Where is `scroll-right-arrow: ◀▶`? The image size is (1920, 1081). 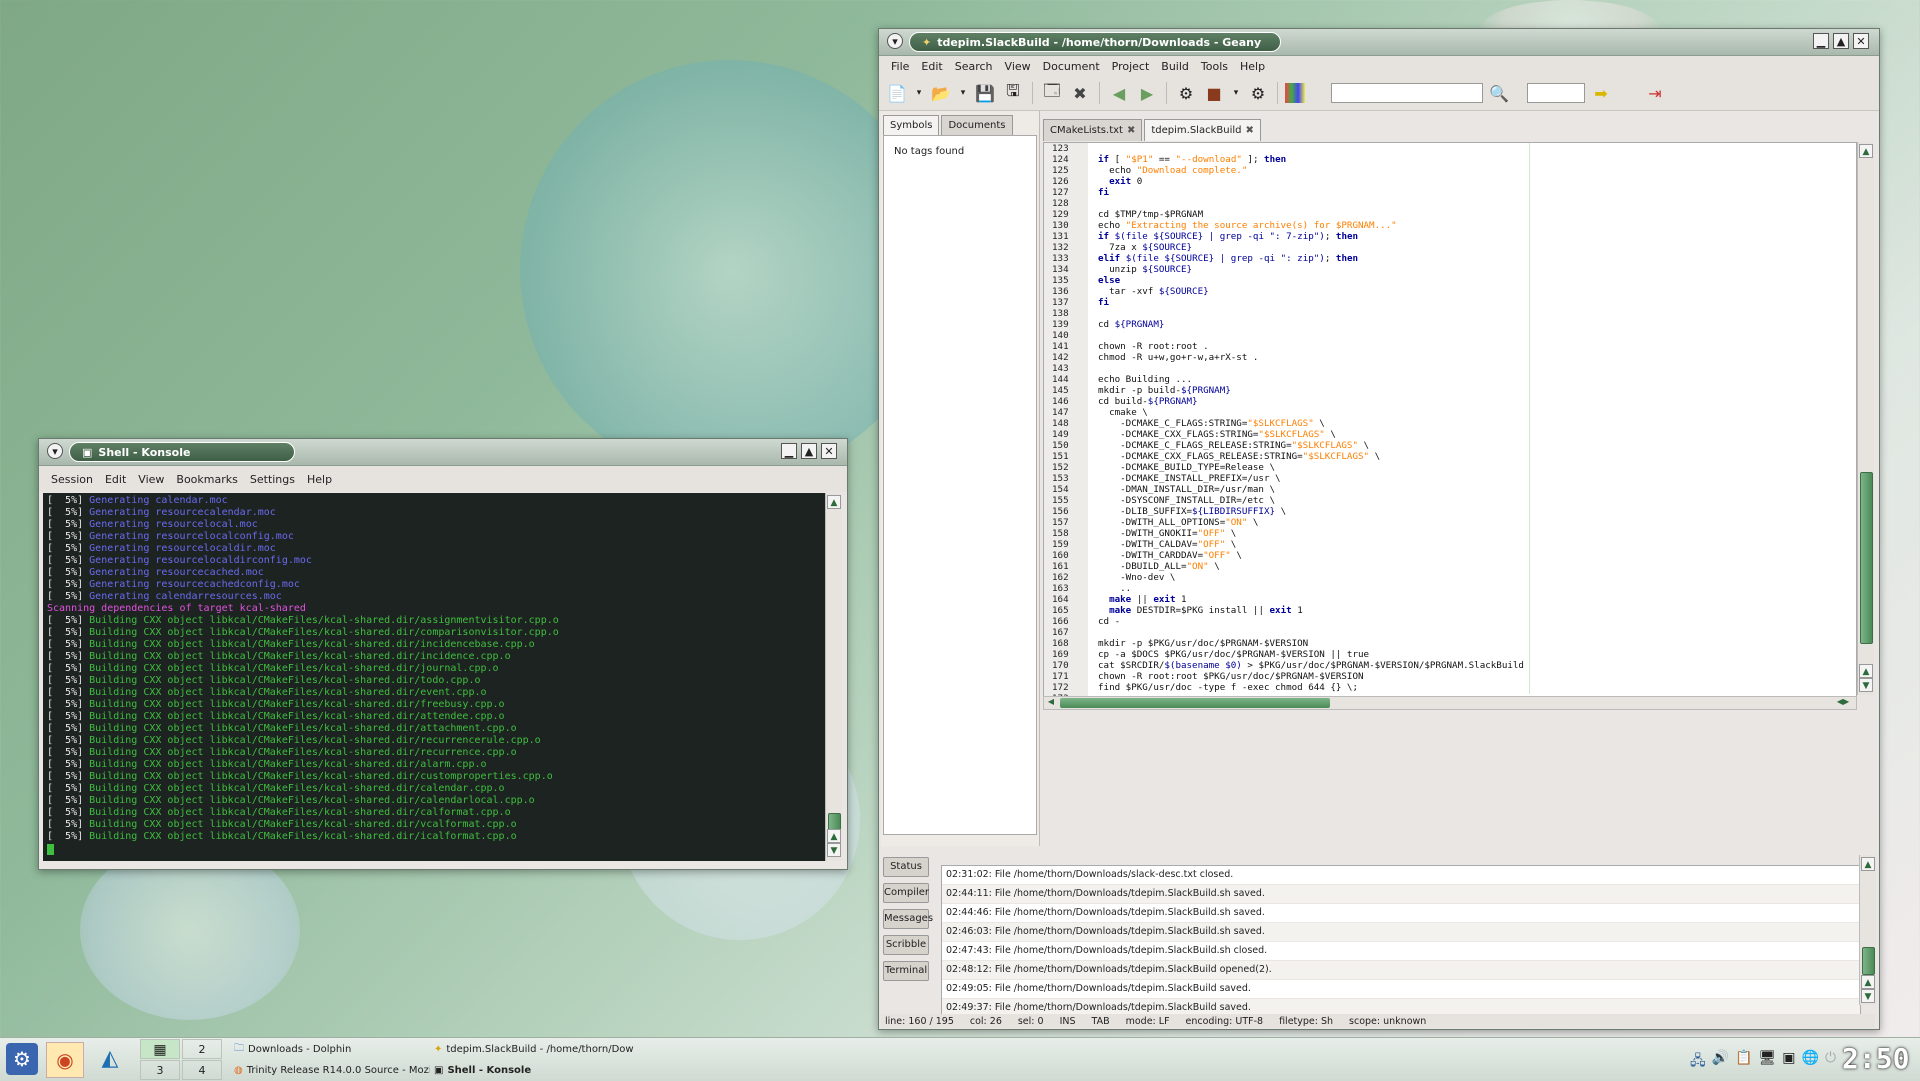
scroll-right-arrow: ◀▶ is located at coordinates (1843, 703).